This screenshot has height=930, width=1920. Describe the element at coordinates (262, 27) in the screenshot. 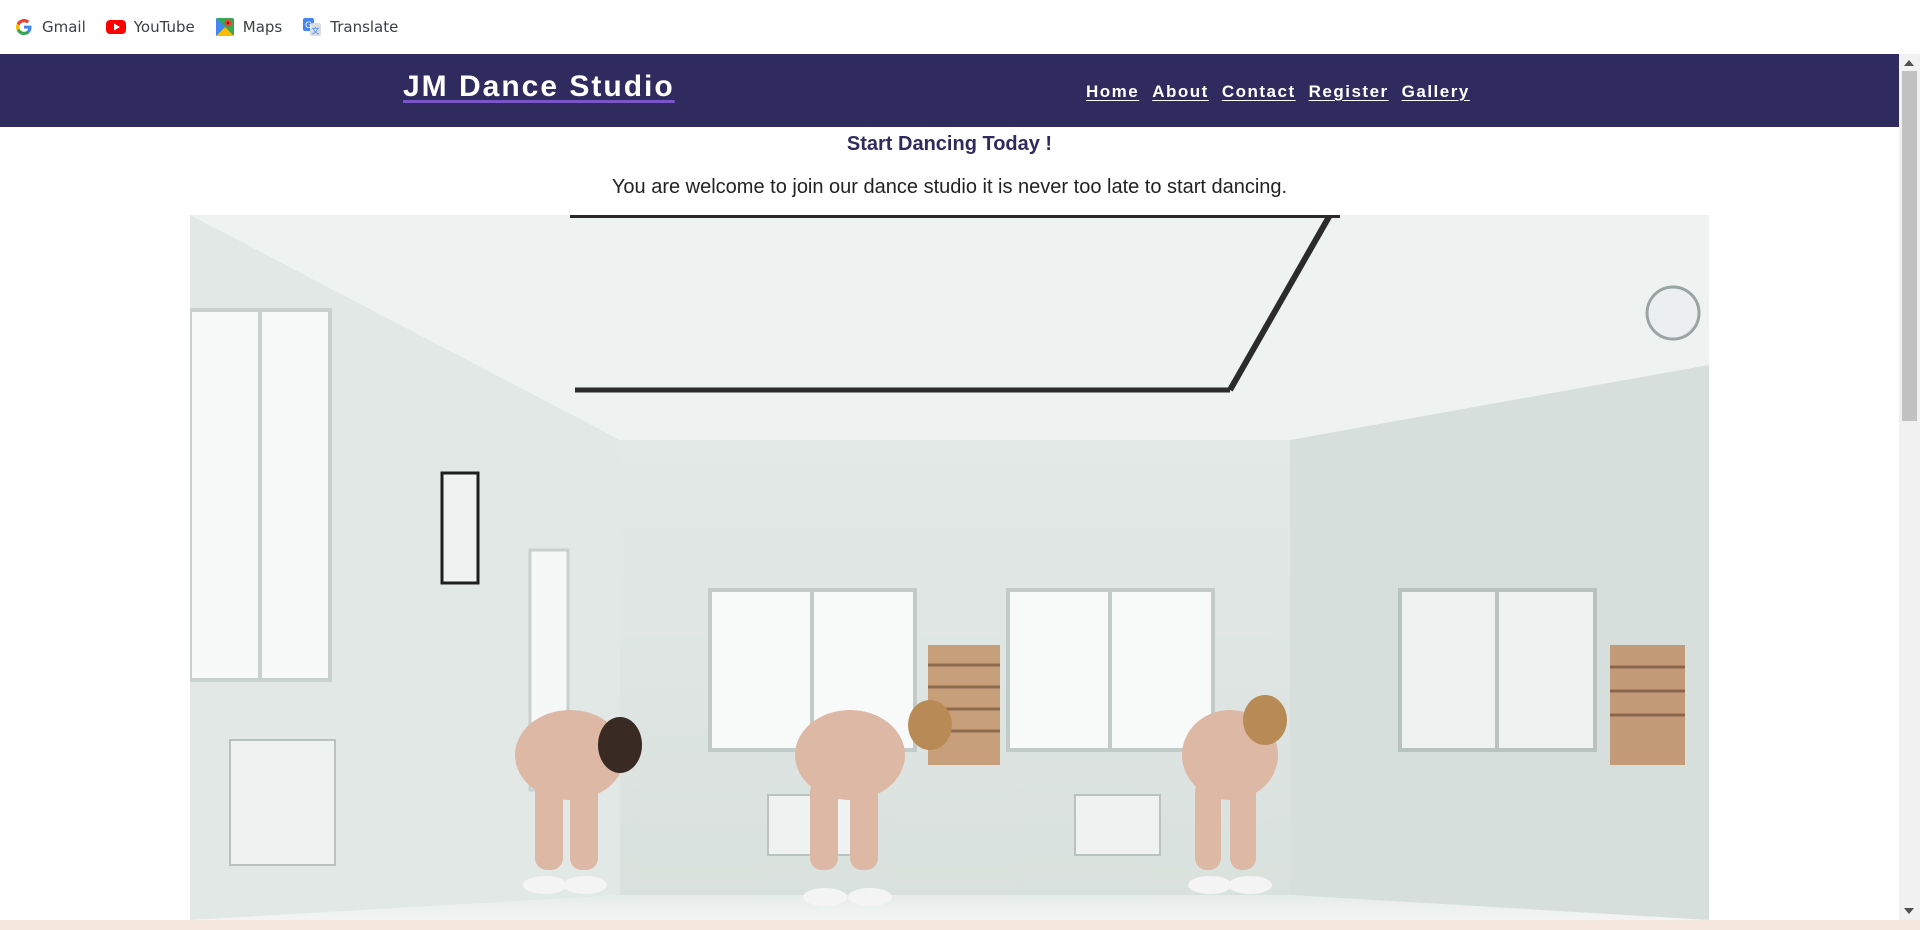

I see `bookmark-label: Maps` at that location.